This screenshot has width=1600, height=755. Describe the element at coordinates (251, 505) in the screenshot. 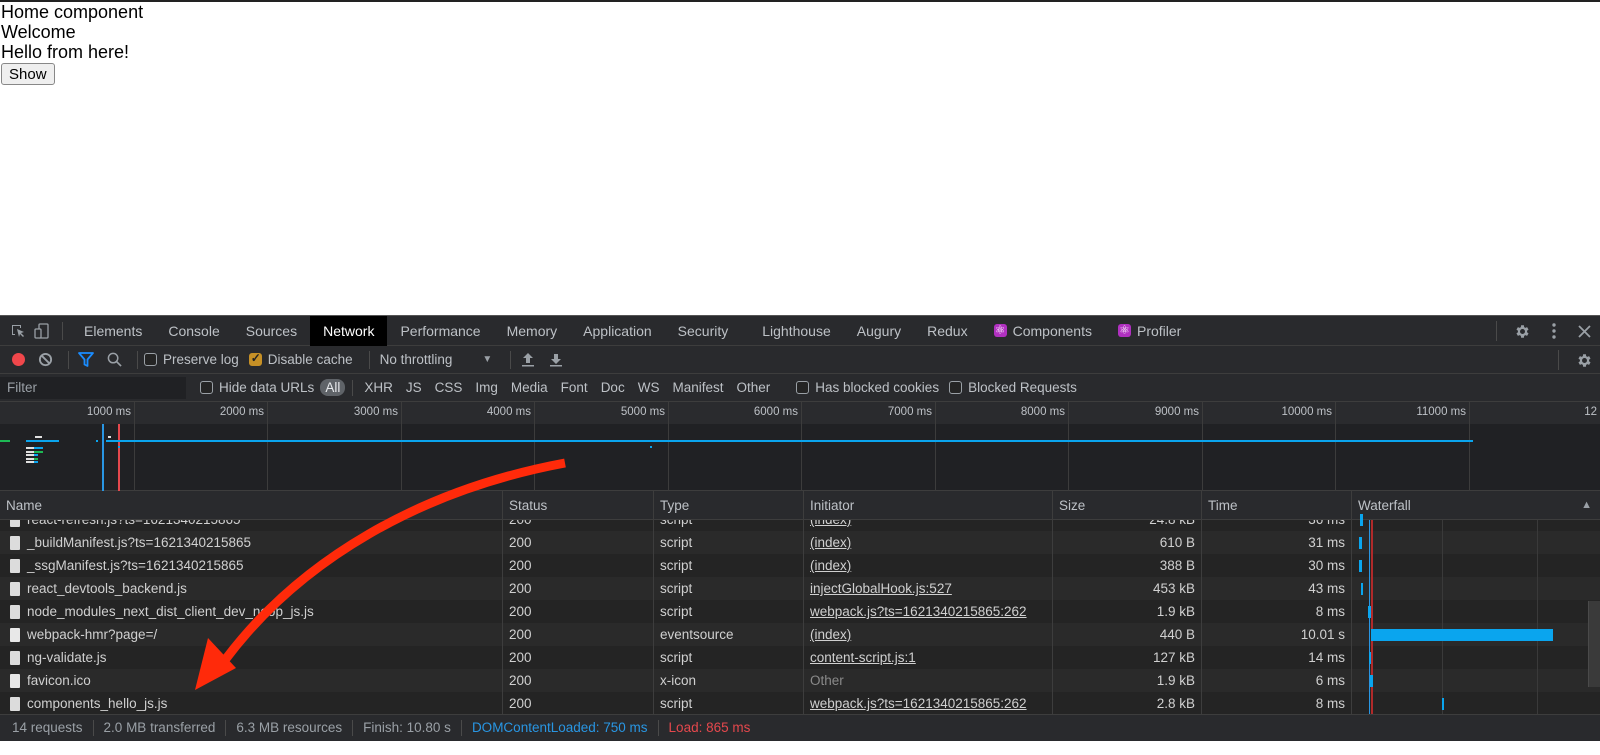

I see `column-header-name: Name` at that location.